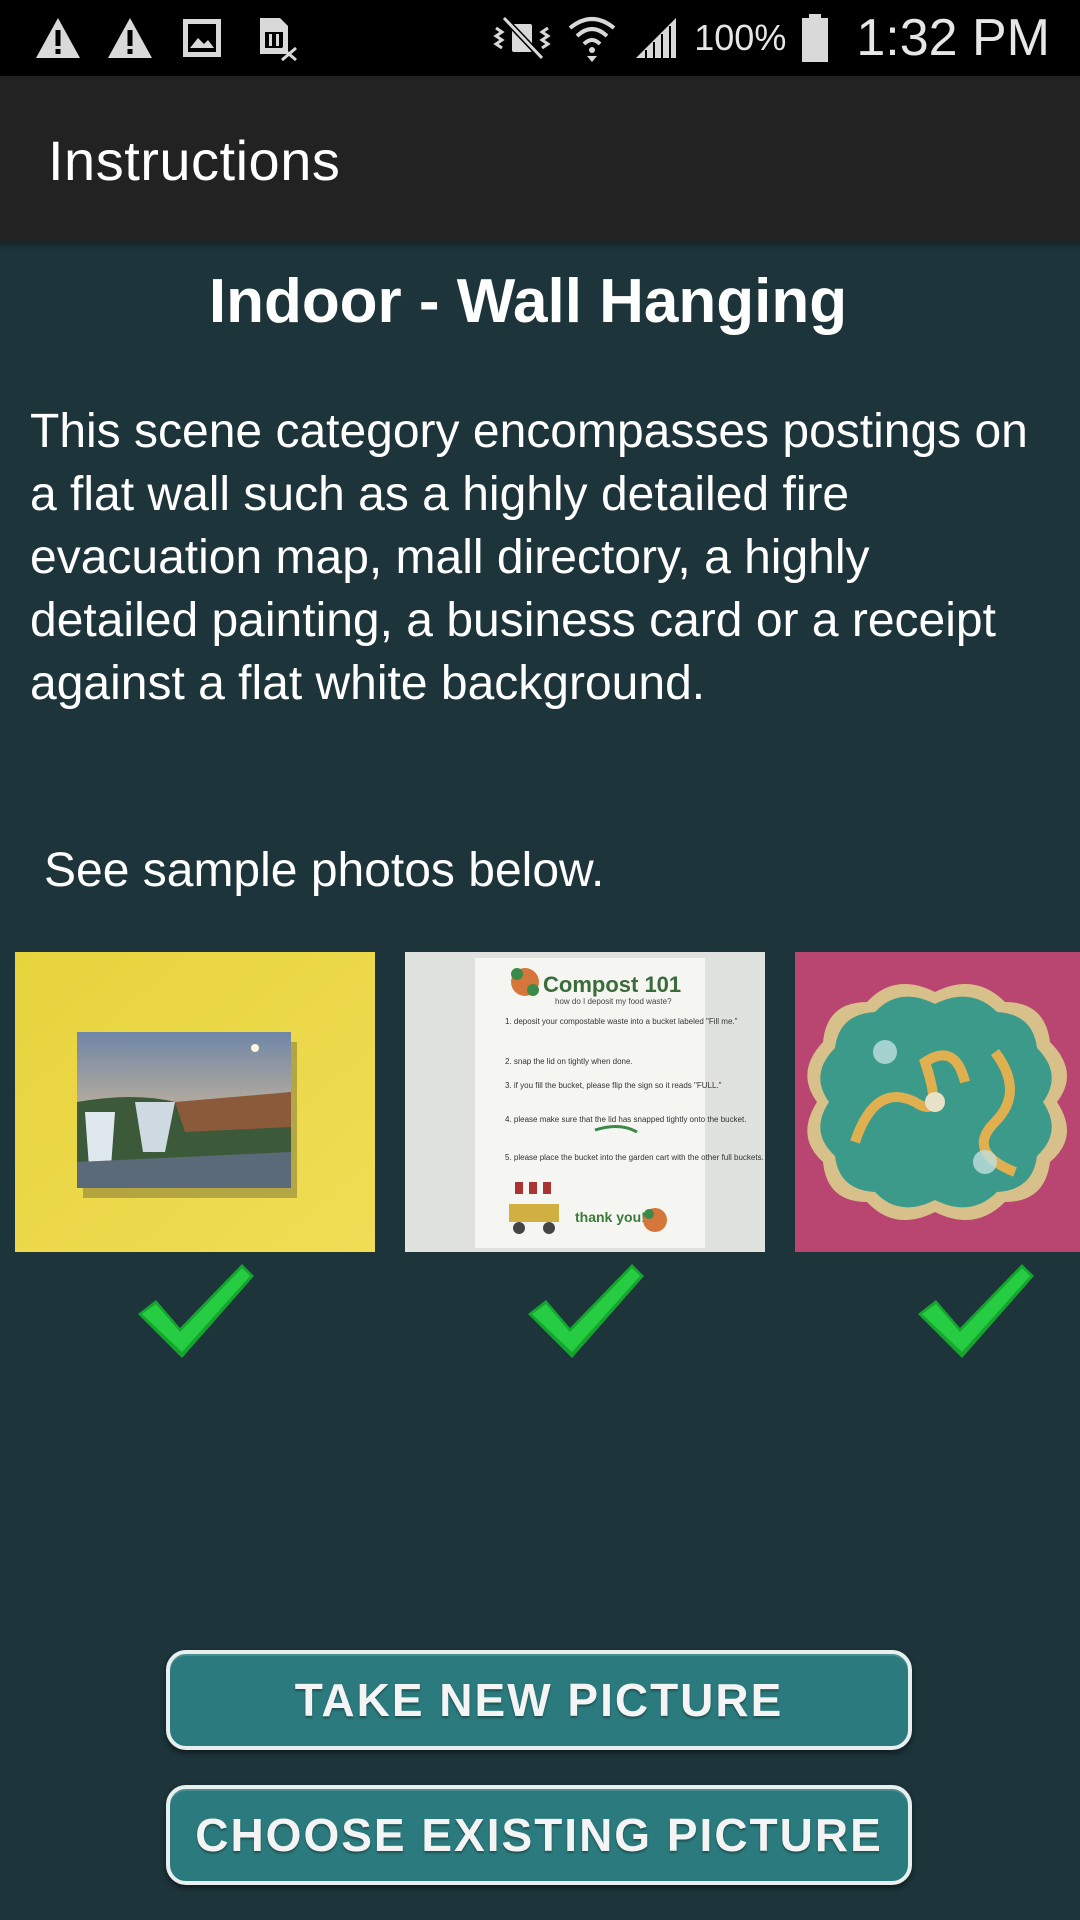 The image size is (1080, 1920). What do you see at coordinates (610, 1217) in the screenshot?
I see `poster-footer: thank you!` at bounding box center [610, 1217].